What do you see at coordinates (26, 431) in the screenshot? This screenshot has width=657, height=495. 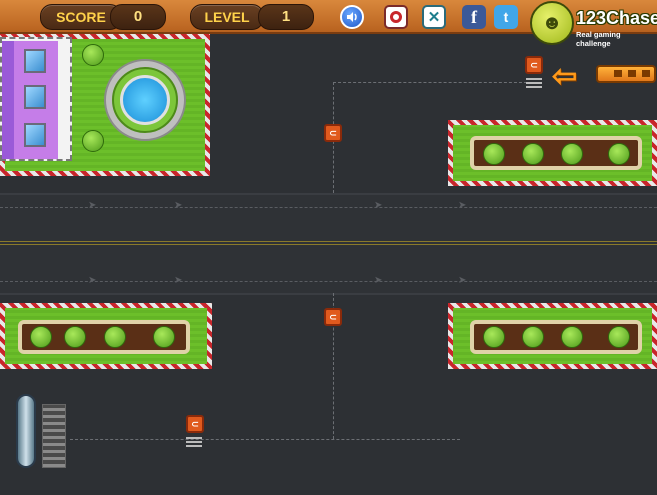 I see `tram` at bounding box center [26, 431].